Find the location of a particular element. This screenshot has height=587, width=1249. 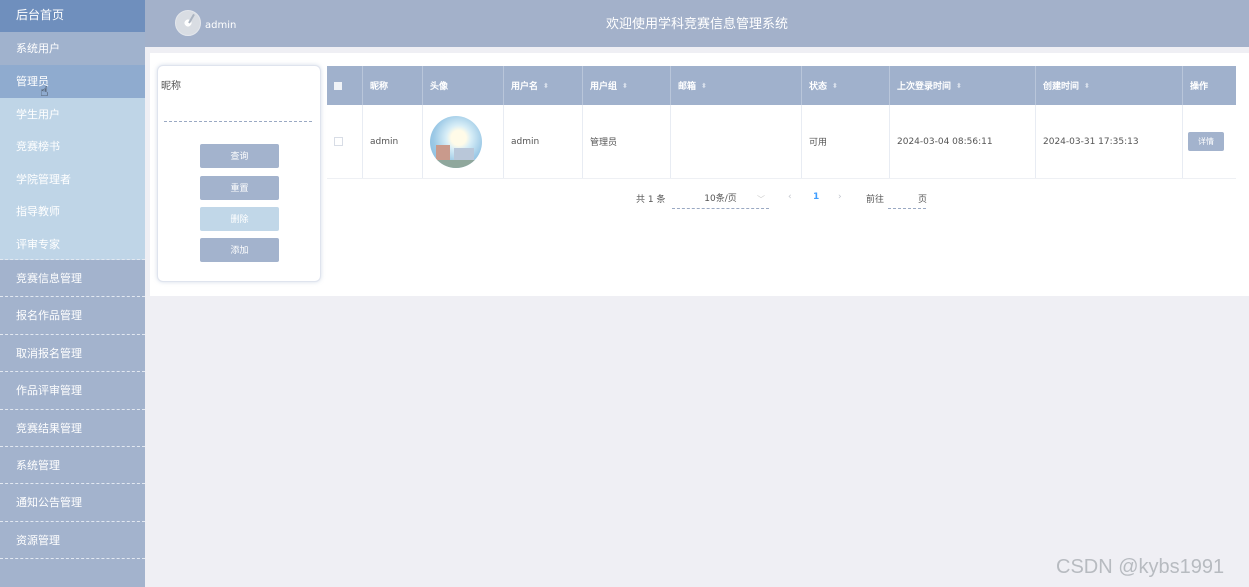

menu-entries: 报名作品管理 is located at coordinates (72, 316).